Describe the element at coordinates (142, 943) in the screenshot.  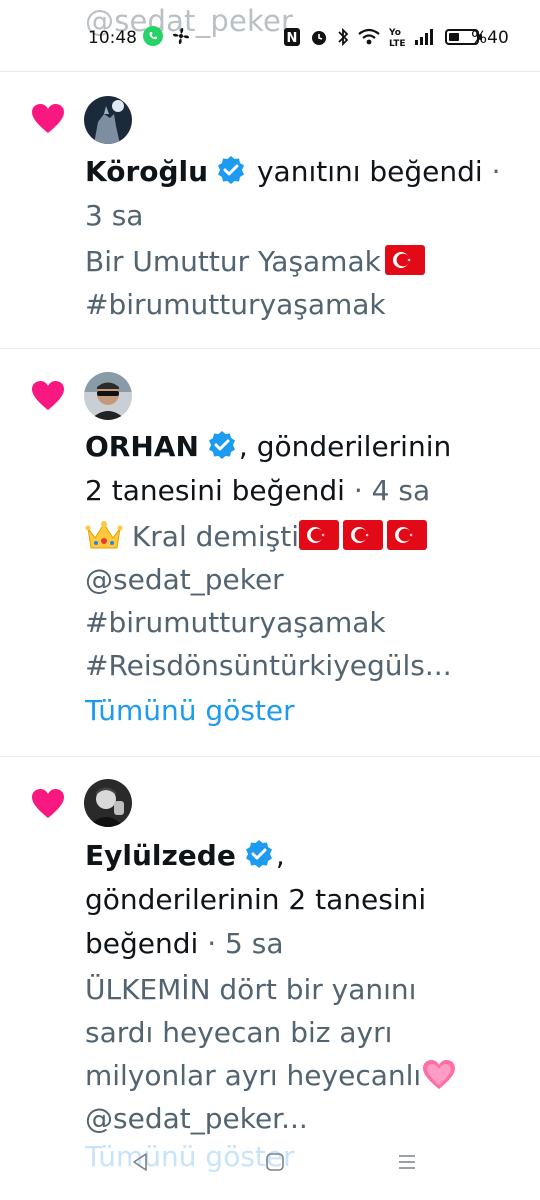
I see `action-text: beğendi` at that location.